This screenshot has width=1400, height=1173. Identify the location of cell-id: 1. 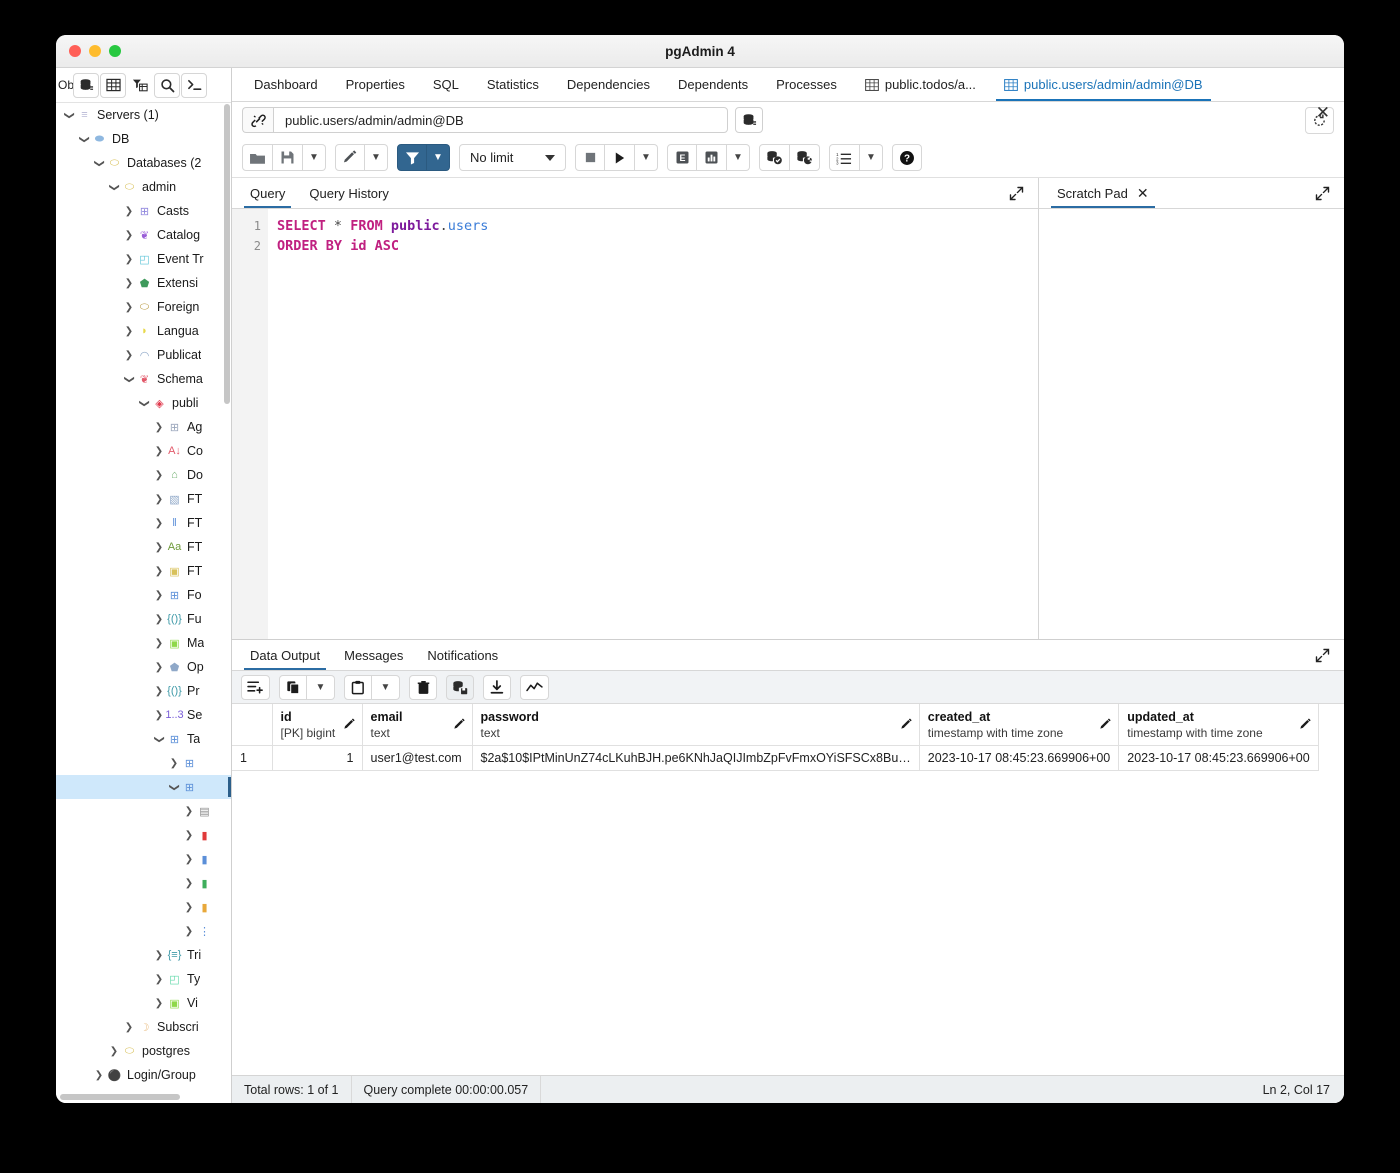
(317, 758).